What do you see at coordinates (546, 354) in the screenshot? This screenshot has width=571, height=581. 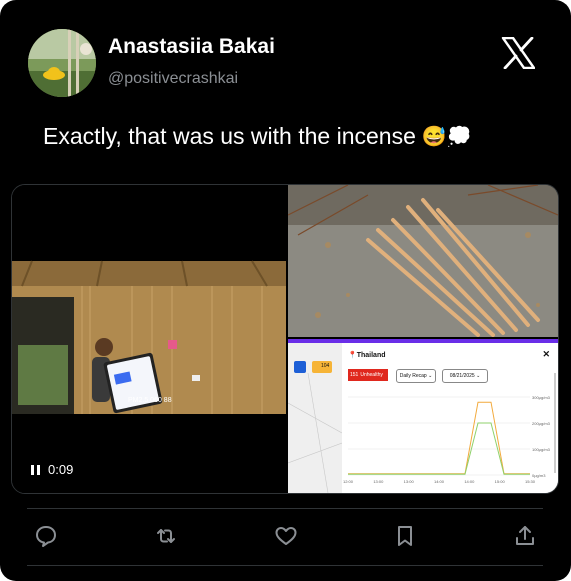 I see `close-icon: ✕` at bounding box center [546, 354].